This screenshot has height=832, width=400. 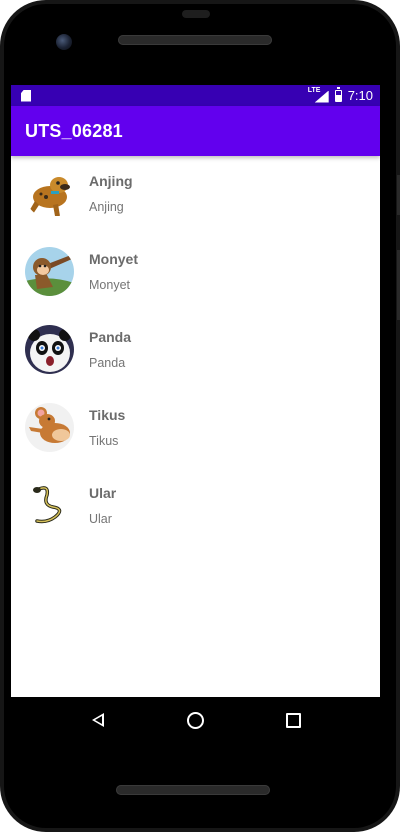 What do you see at coordinates (49, 193) in the screenshot?
I see `dog-avatar` at bounding box center [49, 193].